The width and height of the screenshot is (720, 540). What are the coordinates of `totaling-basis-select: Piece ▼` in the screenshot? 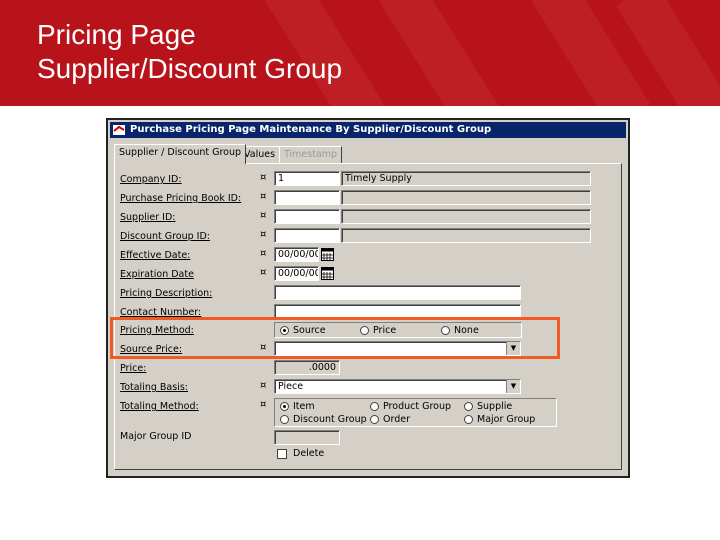 It's located at (397, 386).